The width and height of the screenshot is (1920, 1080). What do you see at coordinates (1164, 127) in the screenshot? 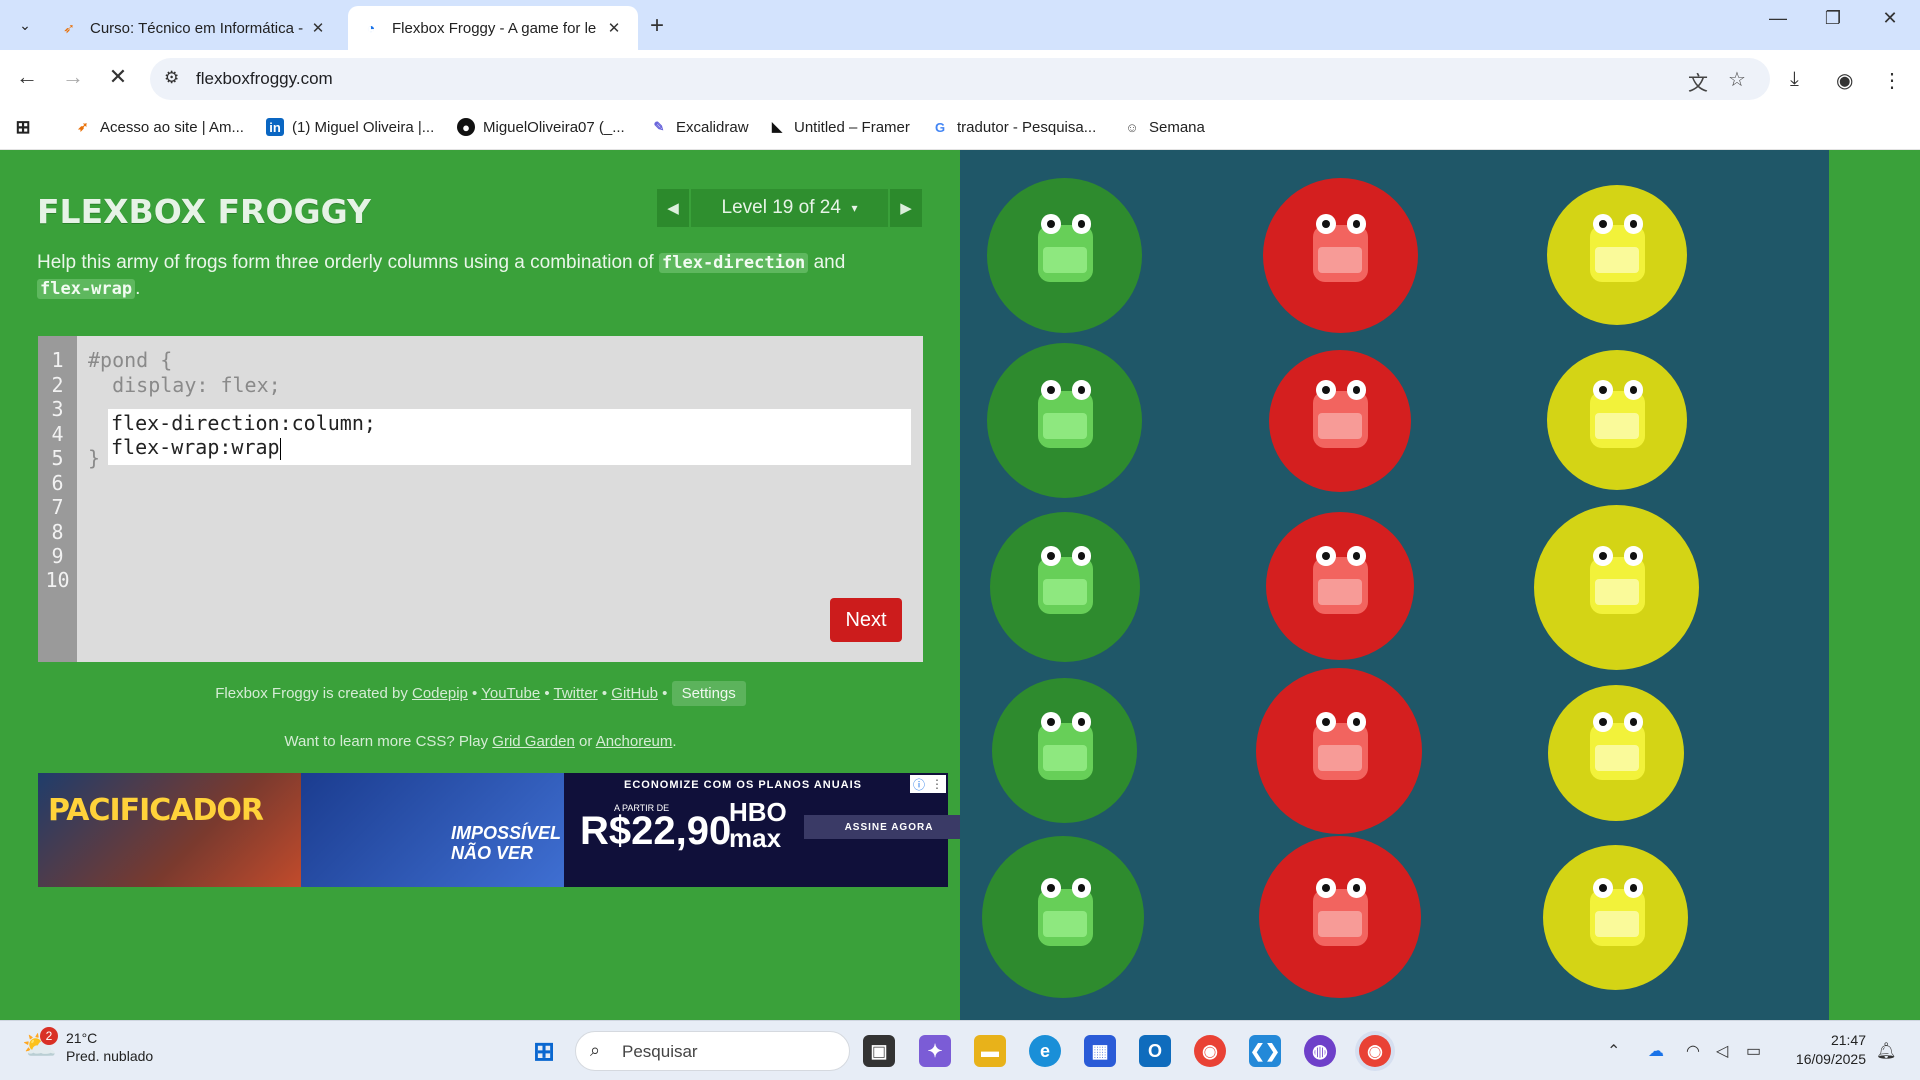
I see `bookmark-semana: ☺ Semana` at bounding box center [1164, 127].